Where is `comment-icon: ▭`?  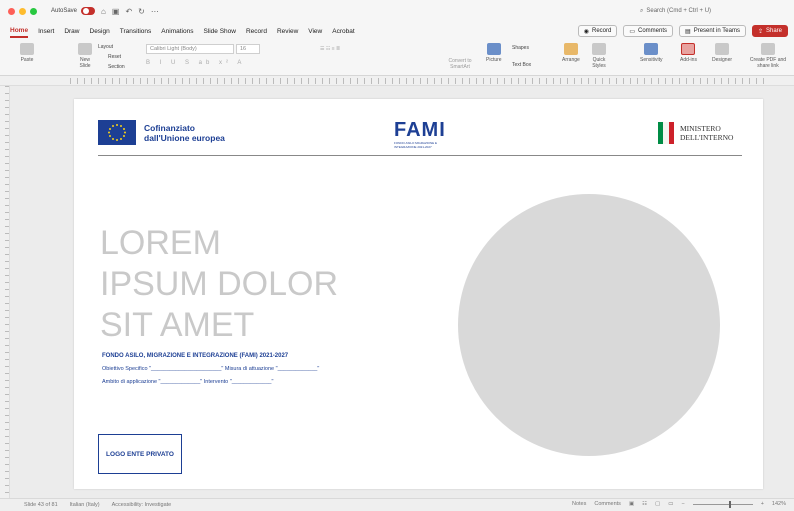 comment-icon: ▭ is located at coordinates (632, 31).